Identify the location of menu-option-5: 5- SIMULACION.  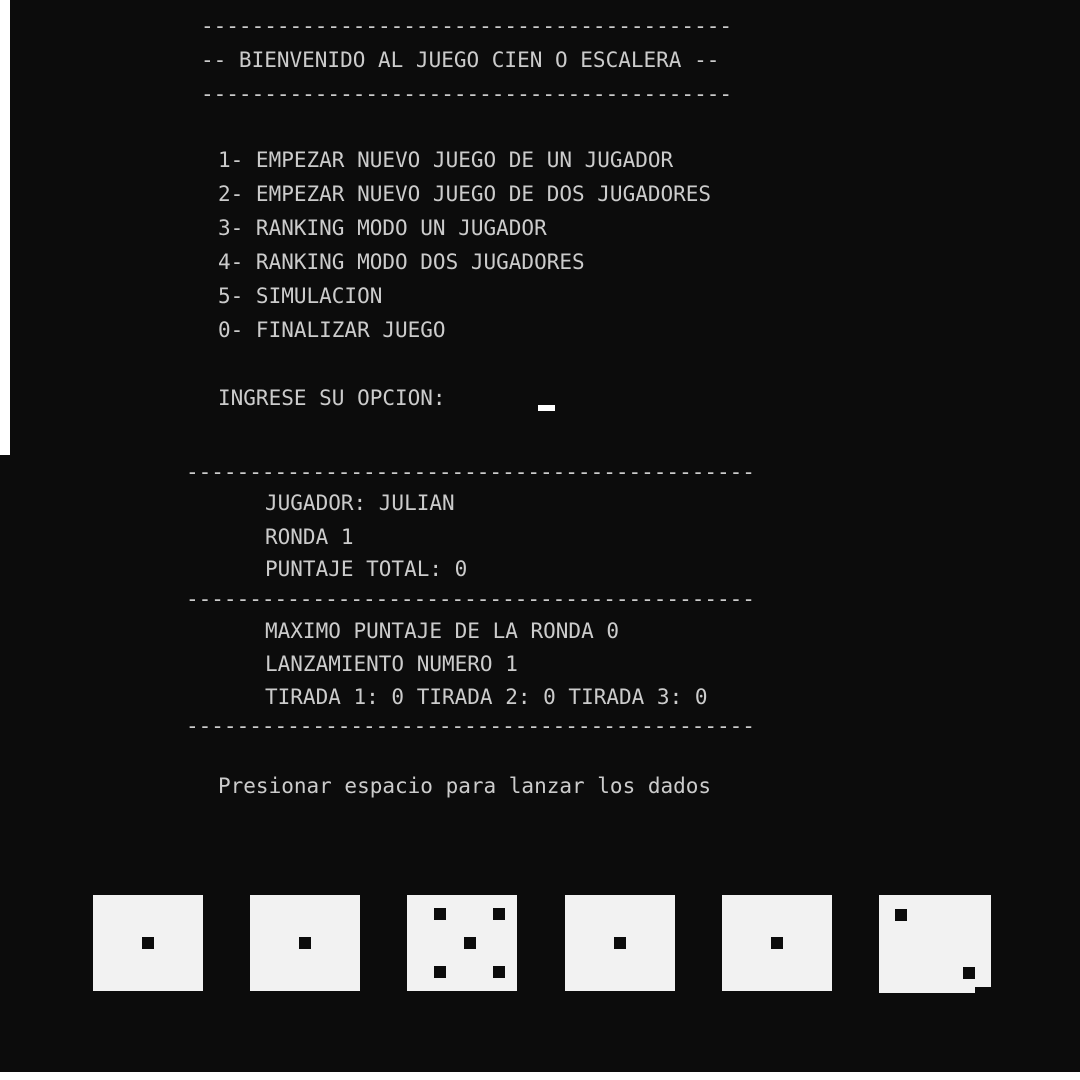
(300, 296).